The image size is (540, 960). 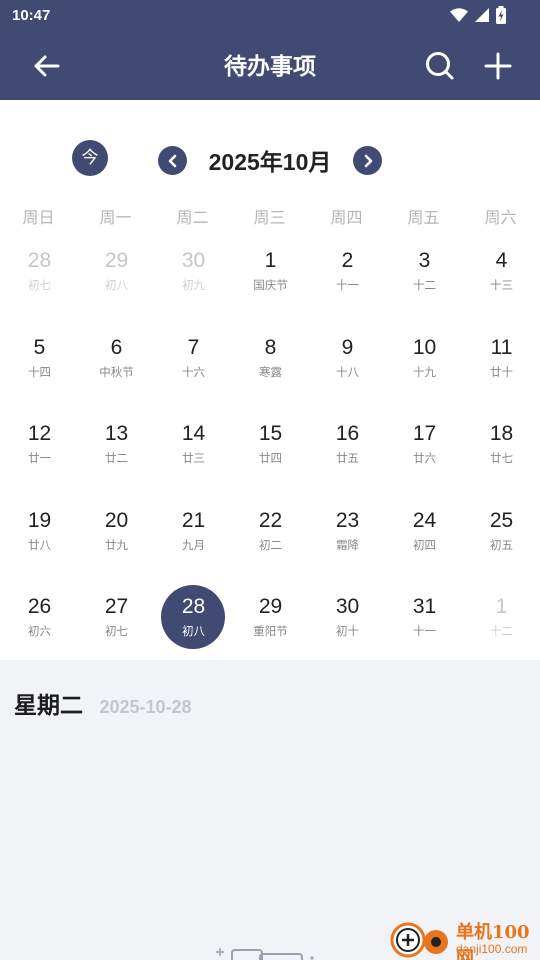 What do you see at coordinates (193, 459) in the screenshot?
I see `lunar-date: 廿三` at bounding box center [193, 459].